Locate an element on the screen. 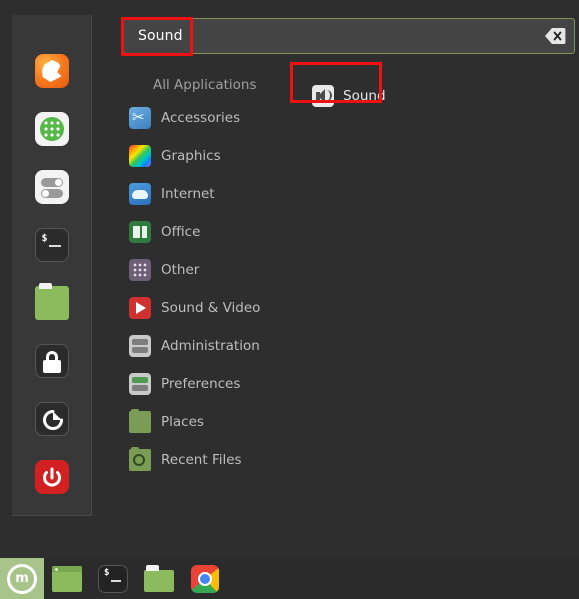 The height and width of the screenshot is (599, 579). search-input: Sound is located at coordinates (349, 36).